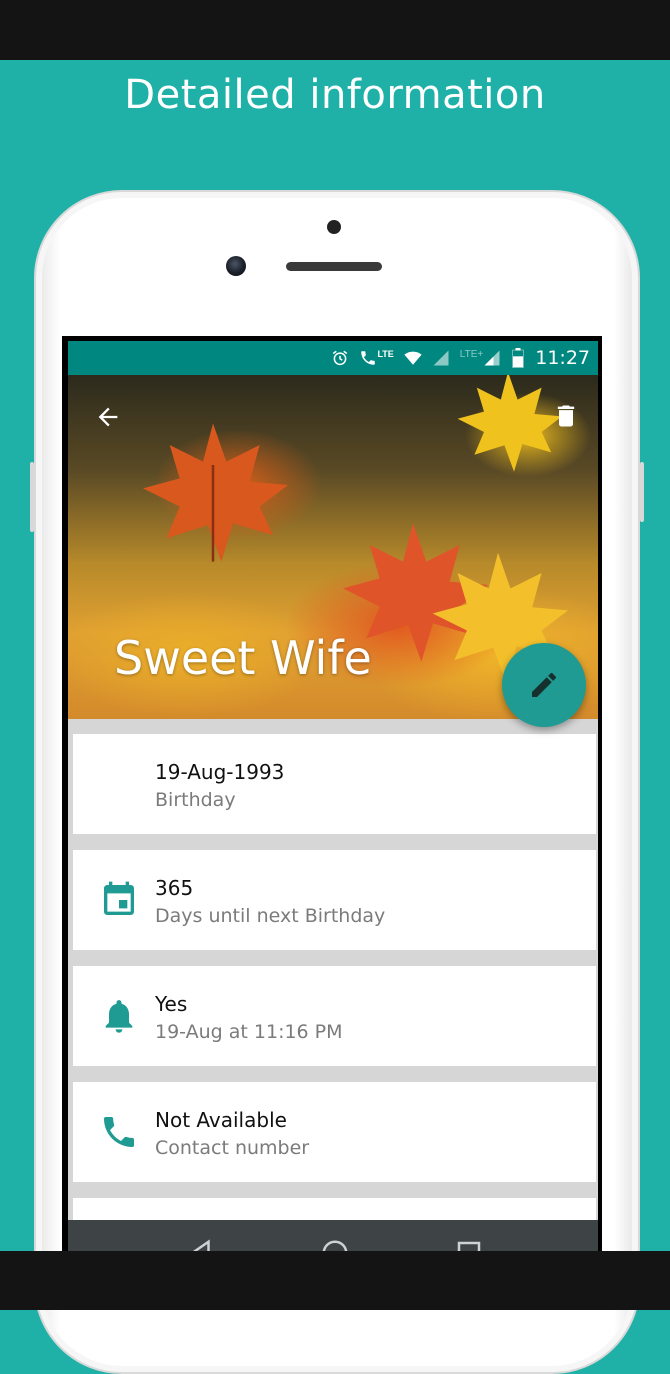  I want to click on reminder-card: Yes 19-Aug at 11:16 PM, so click(334, 1016).